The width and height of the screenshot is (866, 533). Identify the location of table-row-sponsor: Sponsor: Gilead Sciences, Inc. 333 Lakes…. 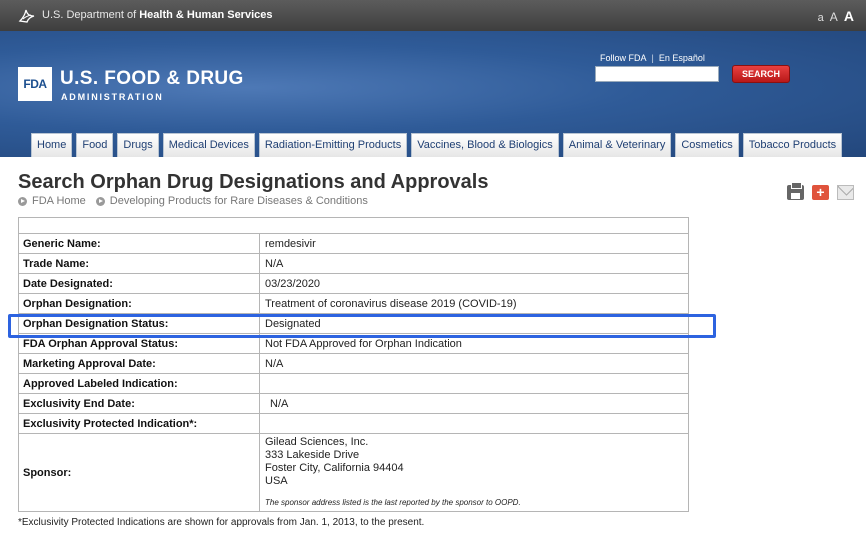
(353, 472).